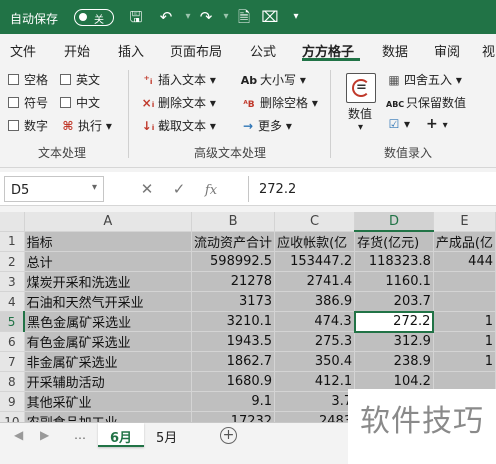 This screenshot has height=464, width=496. Describe the element at coordinates (211, 190) in the screenshot. I see `fx-icon: fx` at that location.